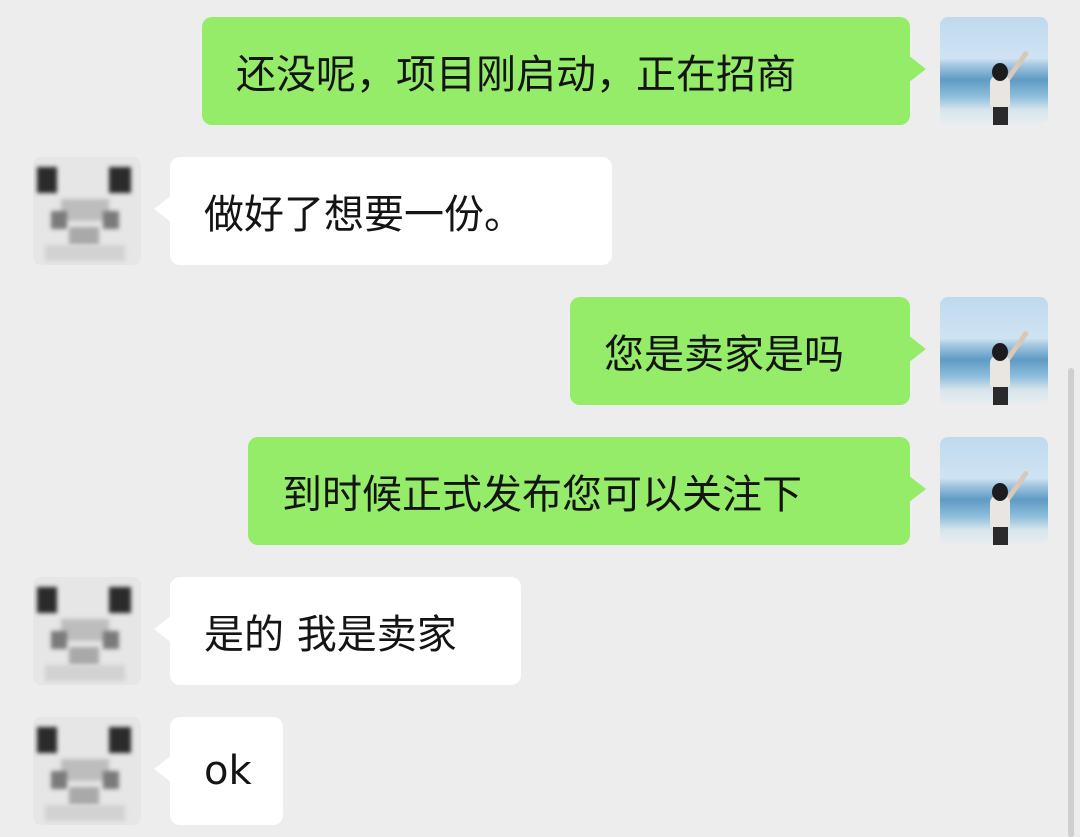 This screenshot has height=837, width=1080. What do you see at coordinates (516, 75) in the screenshot?
I see `message-text: 还没呢，项目刚启动，正在招商` at bounding box center [516, 75].